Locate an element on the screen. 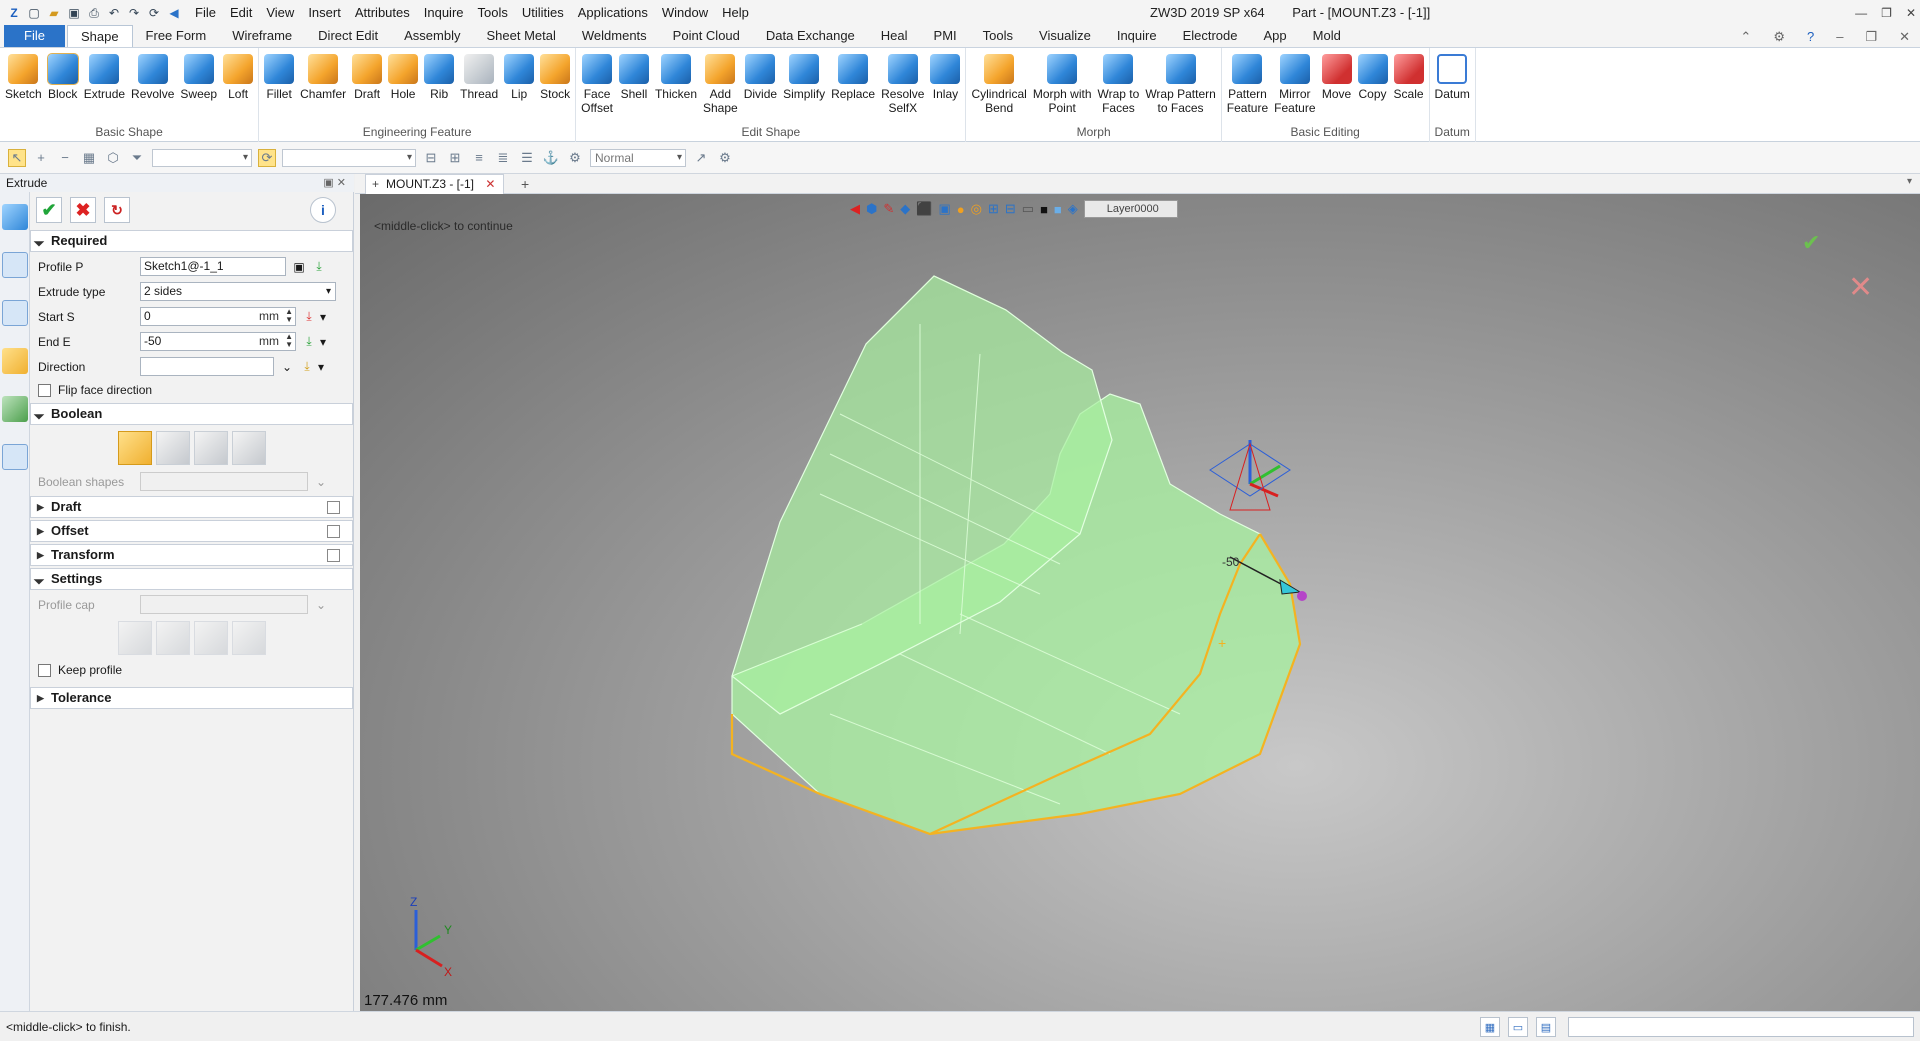 This screenshot has height=1041, width=1920. tab-mold: Mold is located at coordinates (1327, 36).